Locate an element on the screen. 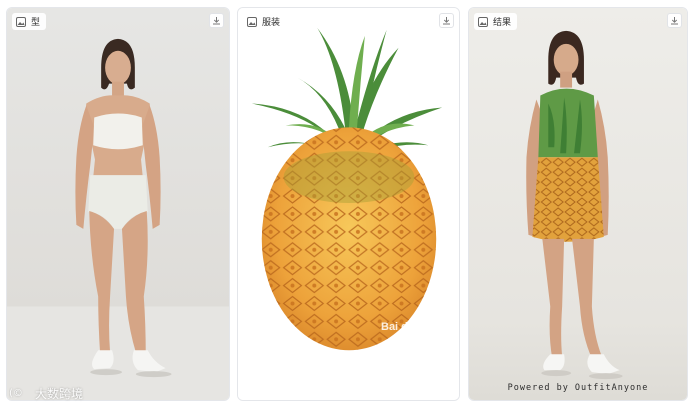 This screenshot has height=408, width=692. footer-watermark-text: 大数跨境 is located at coordinates (59, 394).